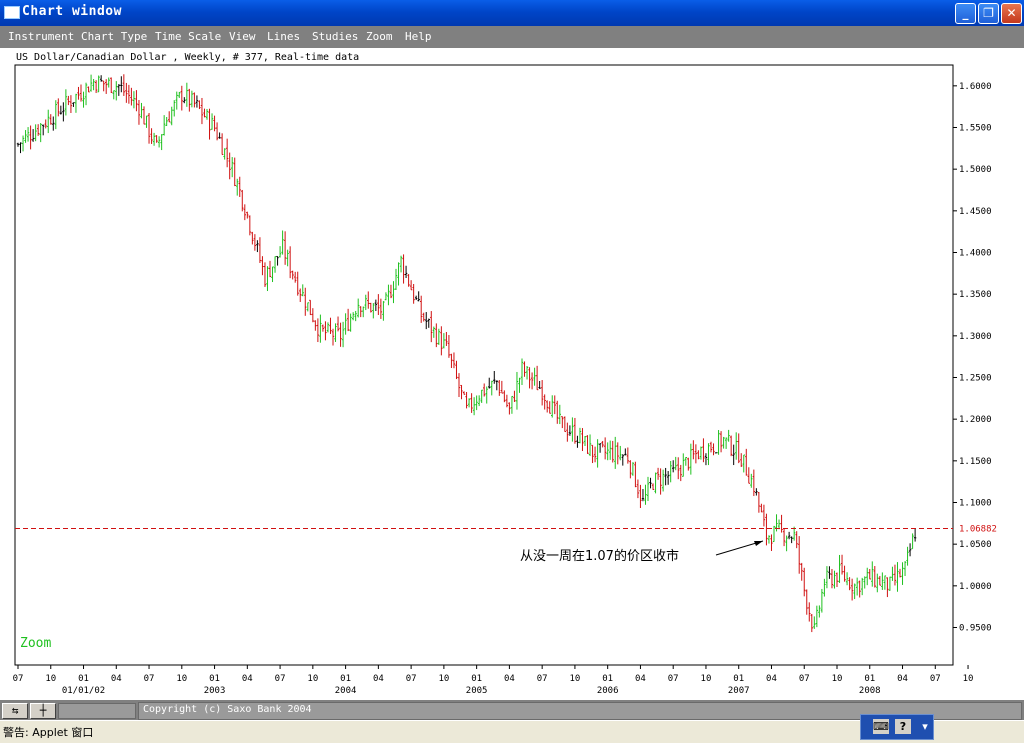 This screenshot has height=743, width=1024. I want to click on window-titlebar: Chart window _ ❐ ✕, so click(512, 13).